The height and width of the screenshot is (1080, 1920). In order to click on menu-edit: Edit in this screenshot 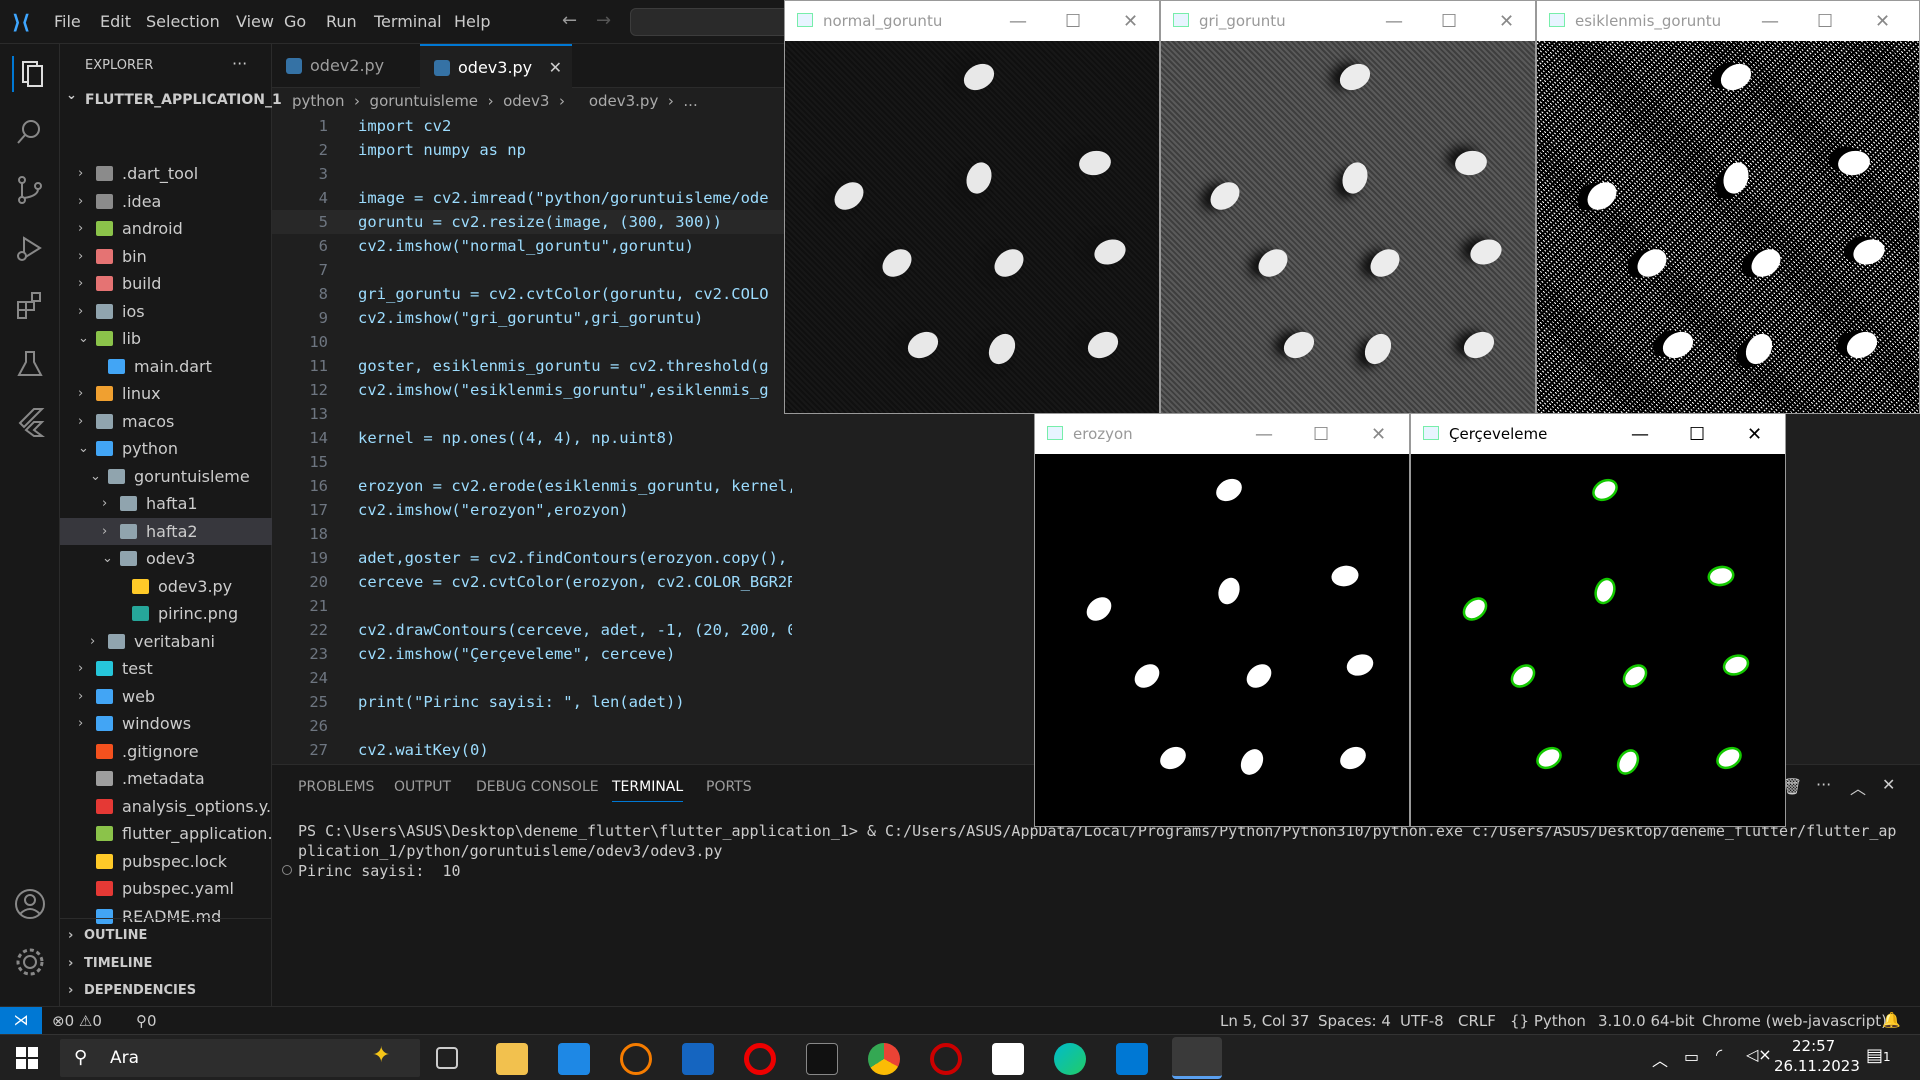, I will do `click(115, 21)`.